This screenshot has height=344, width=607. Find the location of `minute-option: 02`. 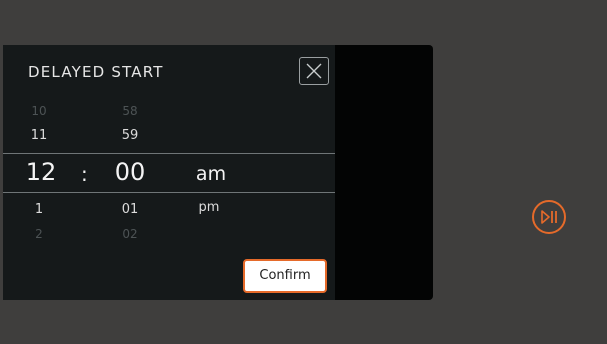

minute-option: 02 is located at coordinates (130, 234).